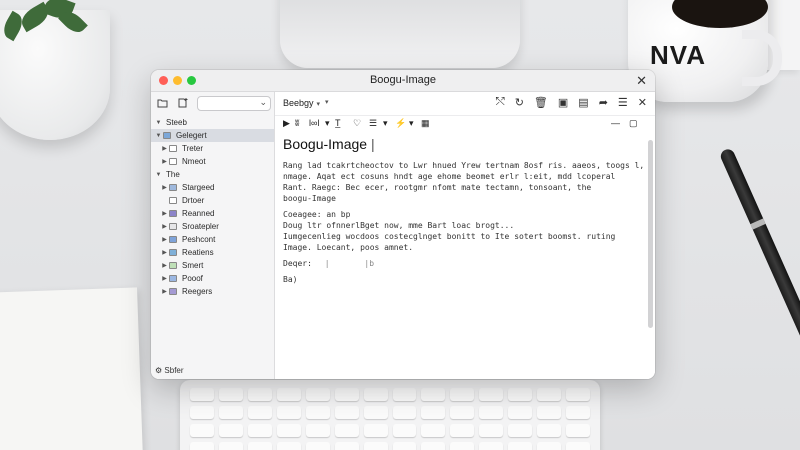  I want to click on format-tool: ▶, so click(286, 123).